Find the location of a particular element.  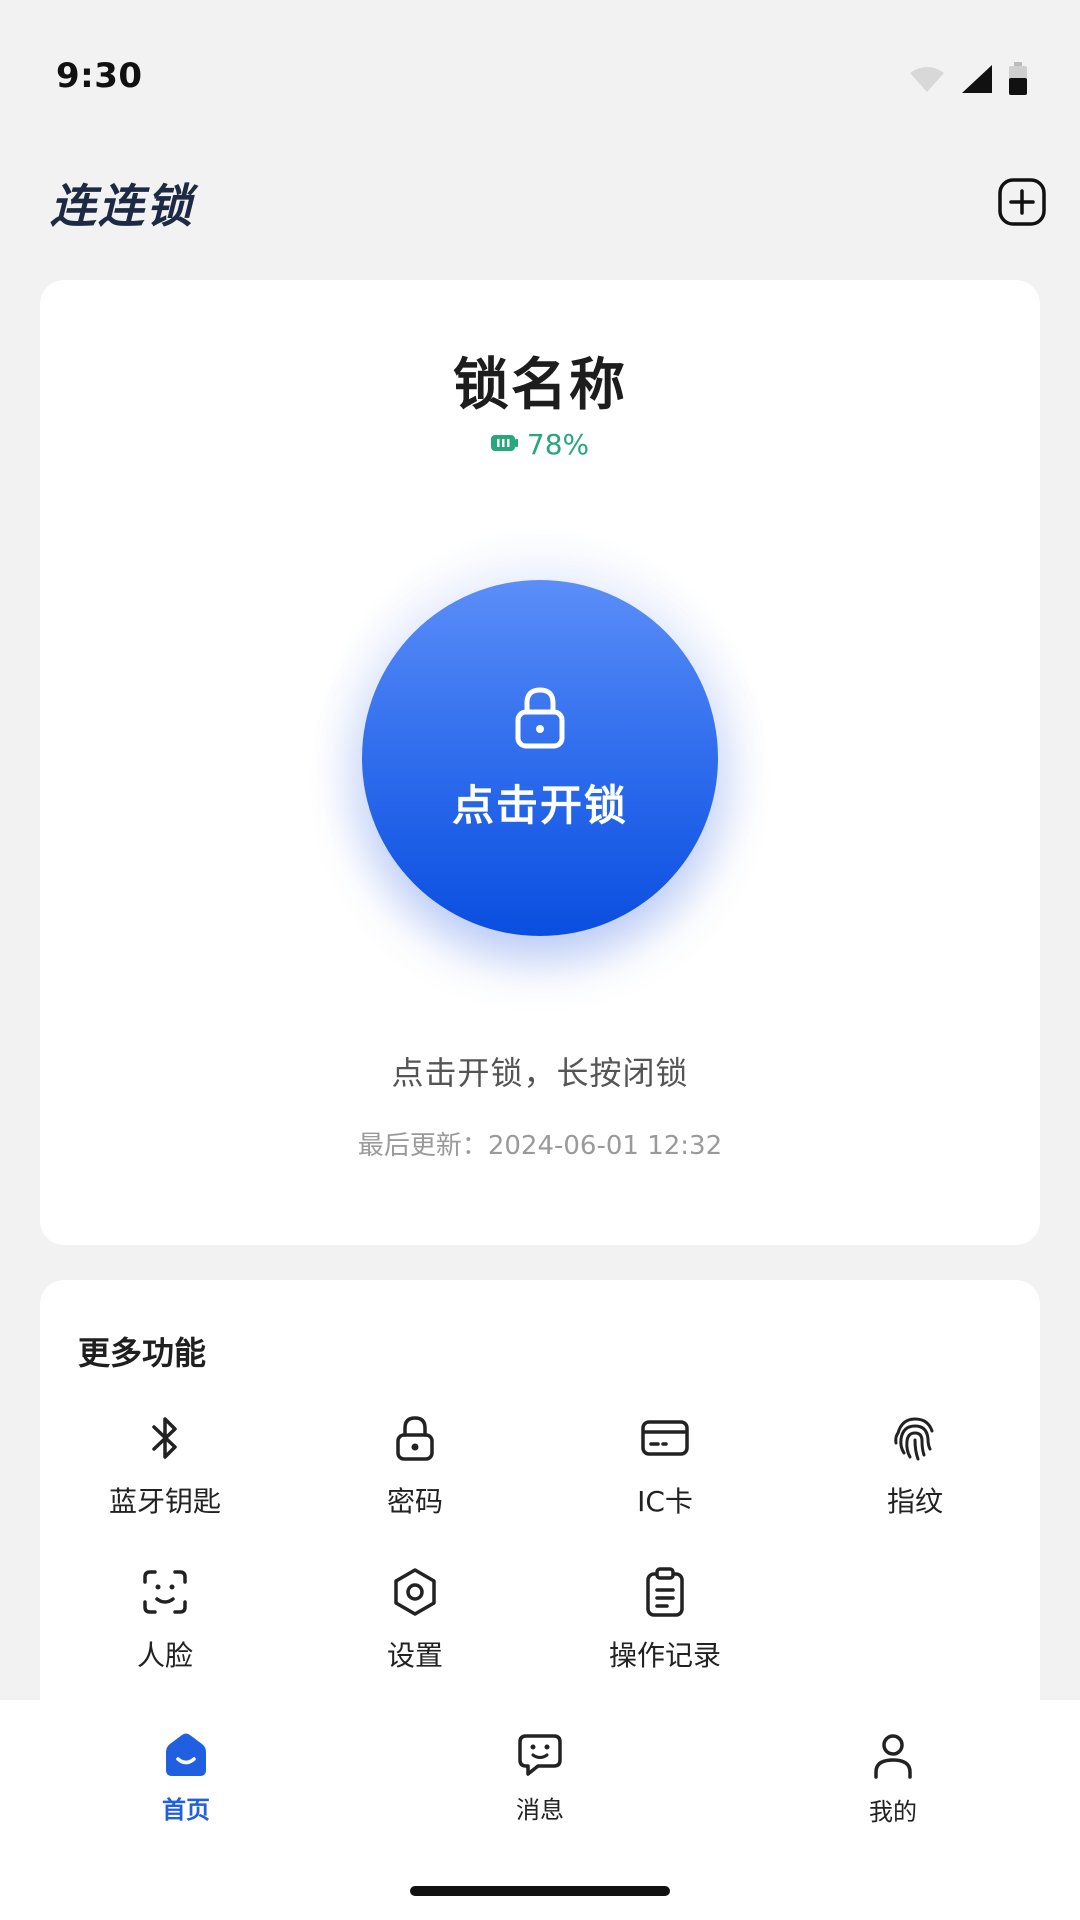

battery-level-icon is located at coordinates (504, 445).